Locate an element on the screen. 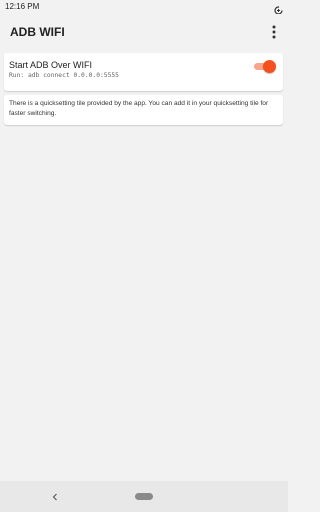  system-nav-bar is located at coordinates (144, 496).